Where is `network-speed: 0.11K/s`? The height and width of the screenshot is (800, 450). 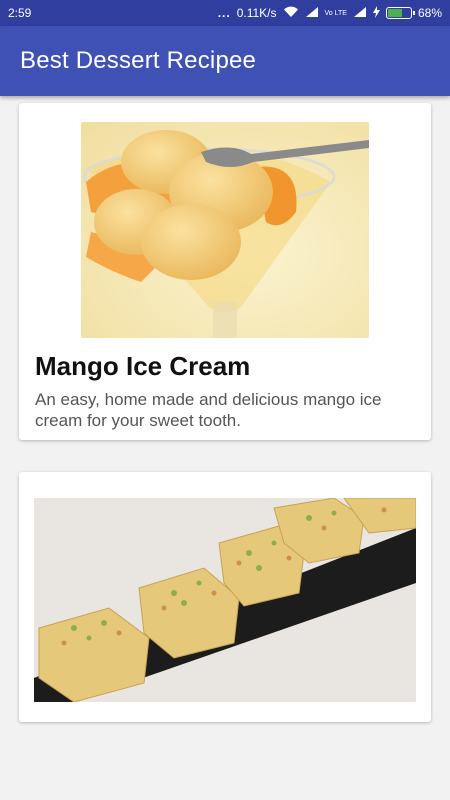
network-speed: 0.11K/s is located at coordinates (256, 13).